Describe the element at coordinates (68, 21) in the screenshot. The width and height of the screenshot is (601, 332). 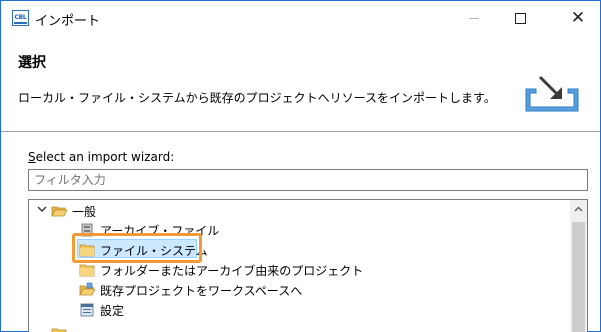
I see `window-title: インポート` at that location.